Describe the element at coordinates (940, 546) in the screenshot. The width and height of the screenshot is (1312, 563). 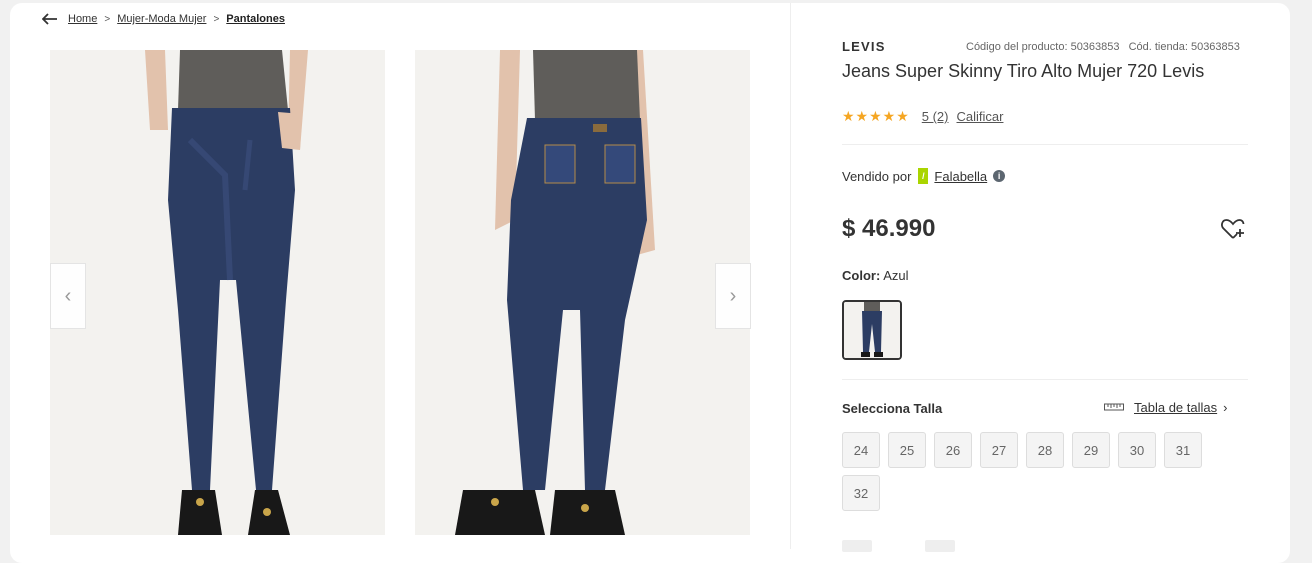
I see `quantity-increase-button` at that location.